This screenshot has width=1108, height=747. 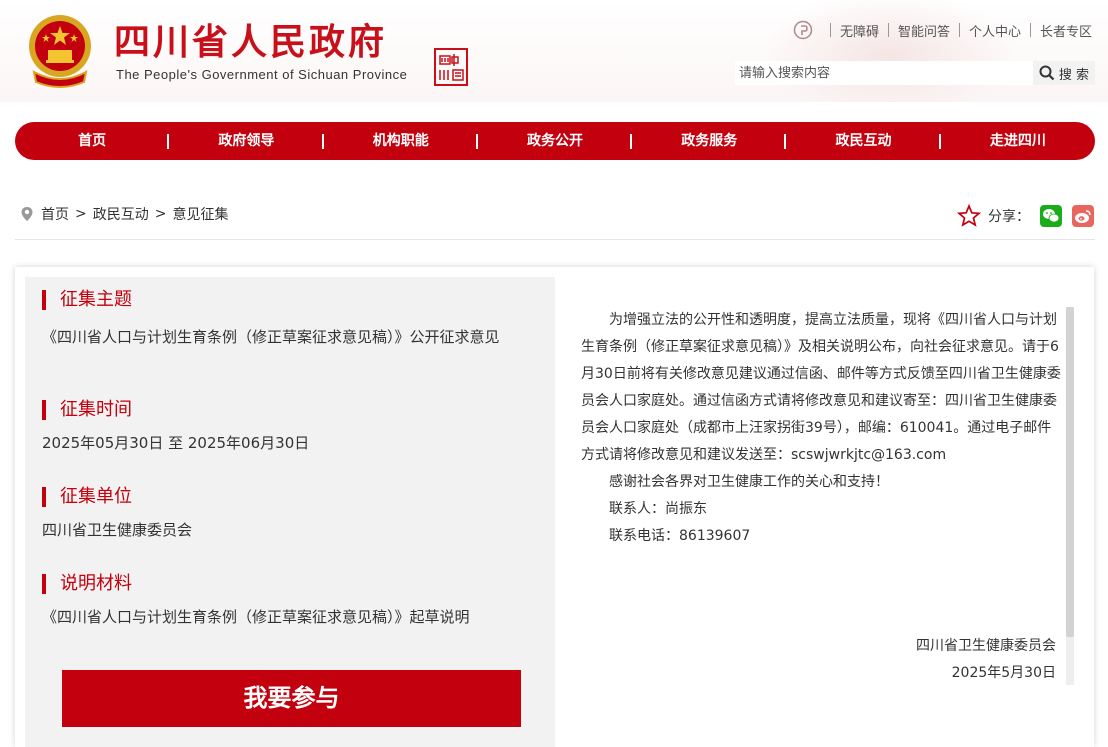 What do you see at coordinates (87, 497) in the screenshot?
I see `section-title-organizer: 征集单位` at bounding box center [87, 497].